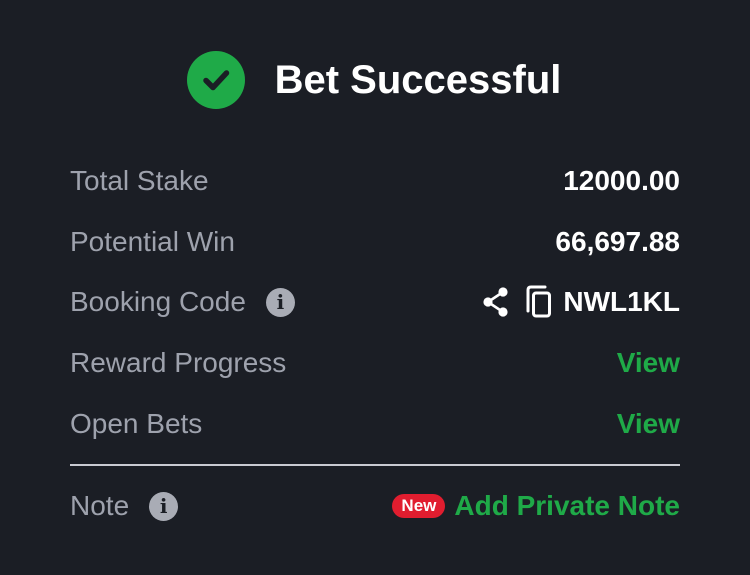  Describe the element at coordinates (496, 302) in the screenshot. I see `share-icon` at that location.